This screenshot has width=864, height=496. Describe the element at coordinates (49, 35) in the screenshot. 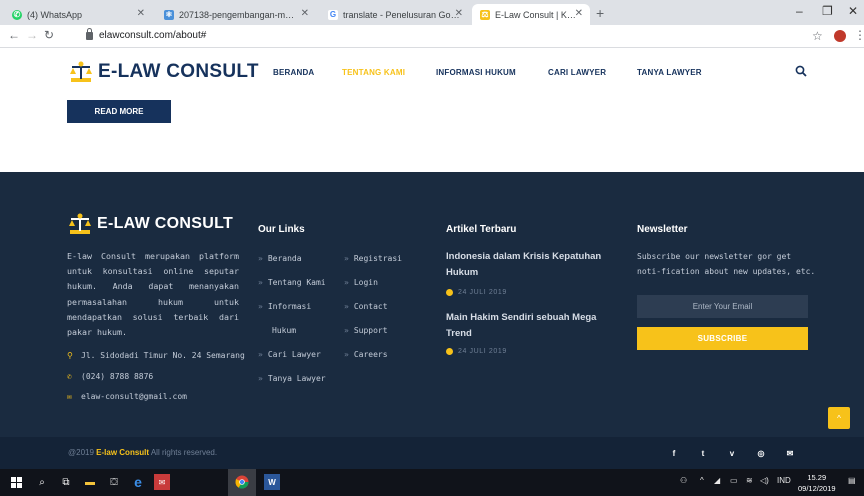

I see `reload-icon: ↻` at that location.